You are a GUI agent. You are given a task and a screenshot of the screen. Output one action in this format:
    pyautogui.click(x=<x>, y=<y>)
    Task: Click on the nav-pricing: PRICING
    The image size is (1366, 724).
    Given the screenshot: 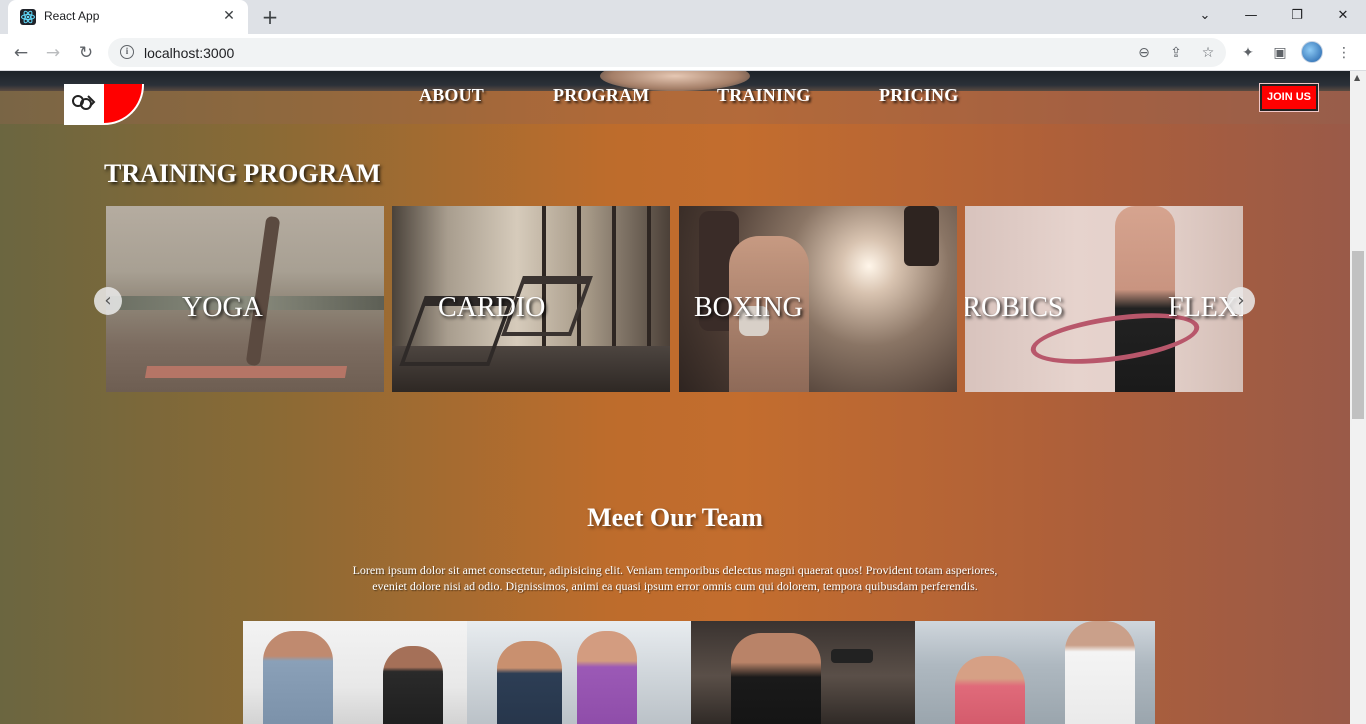 What is the action you would take?
    pyautogui.click(x=918, y=95)
    